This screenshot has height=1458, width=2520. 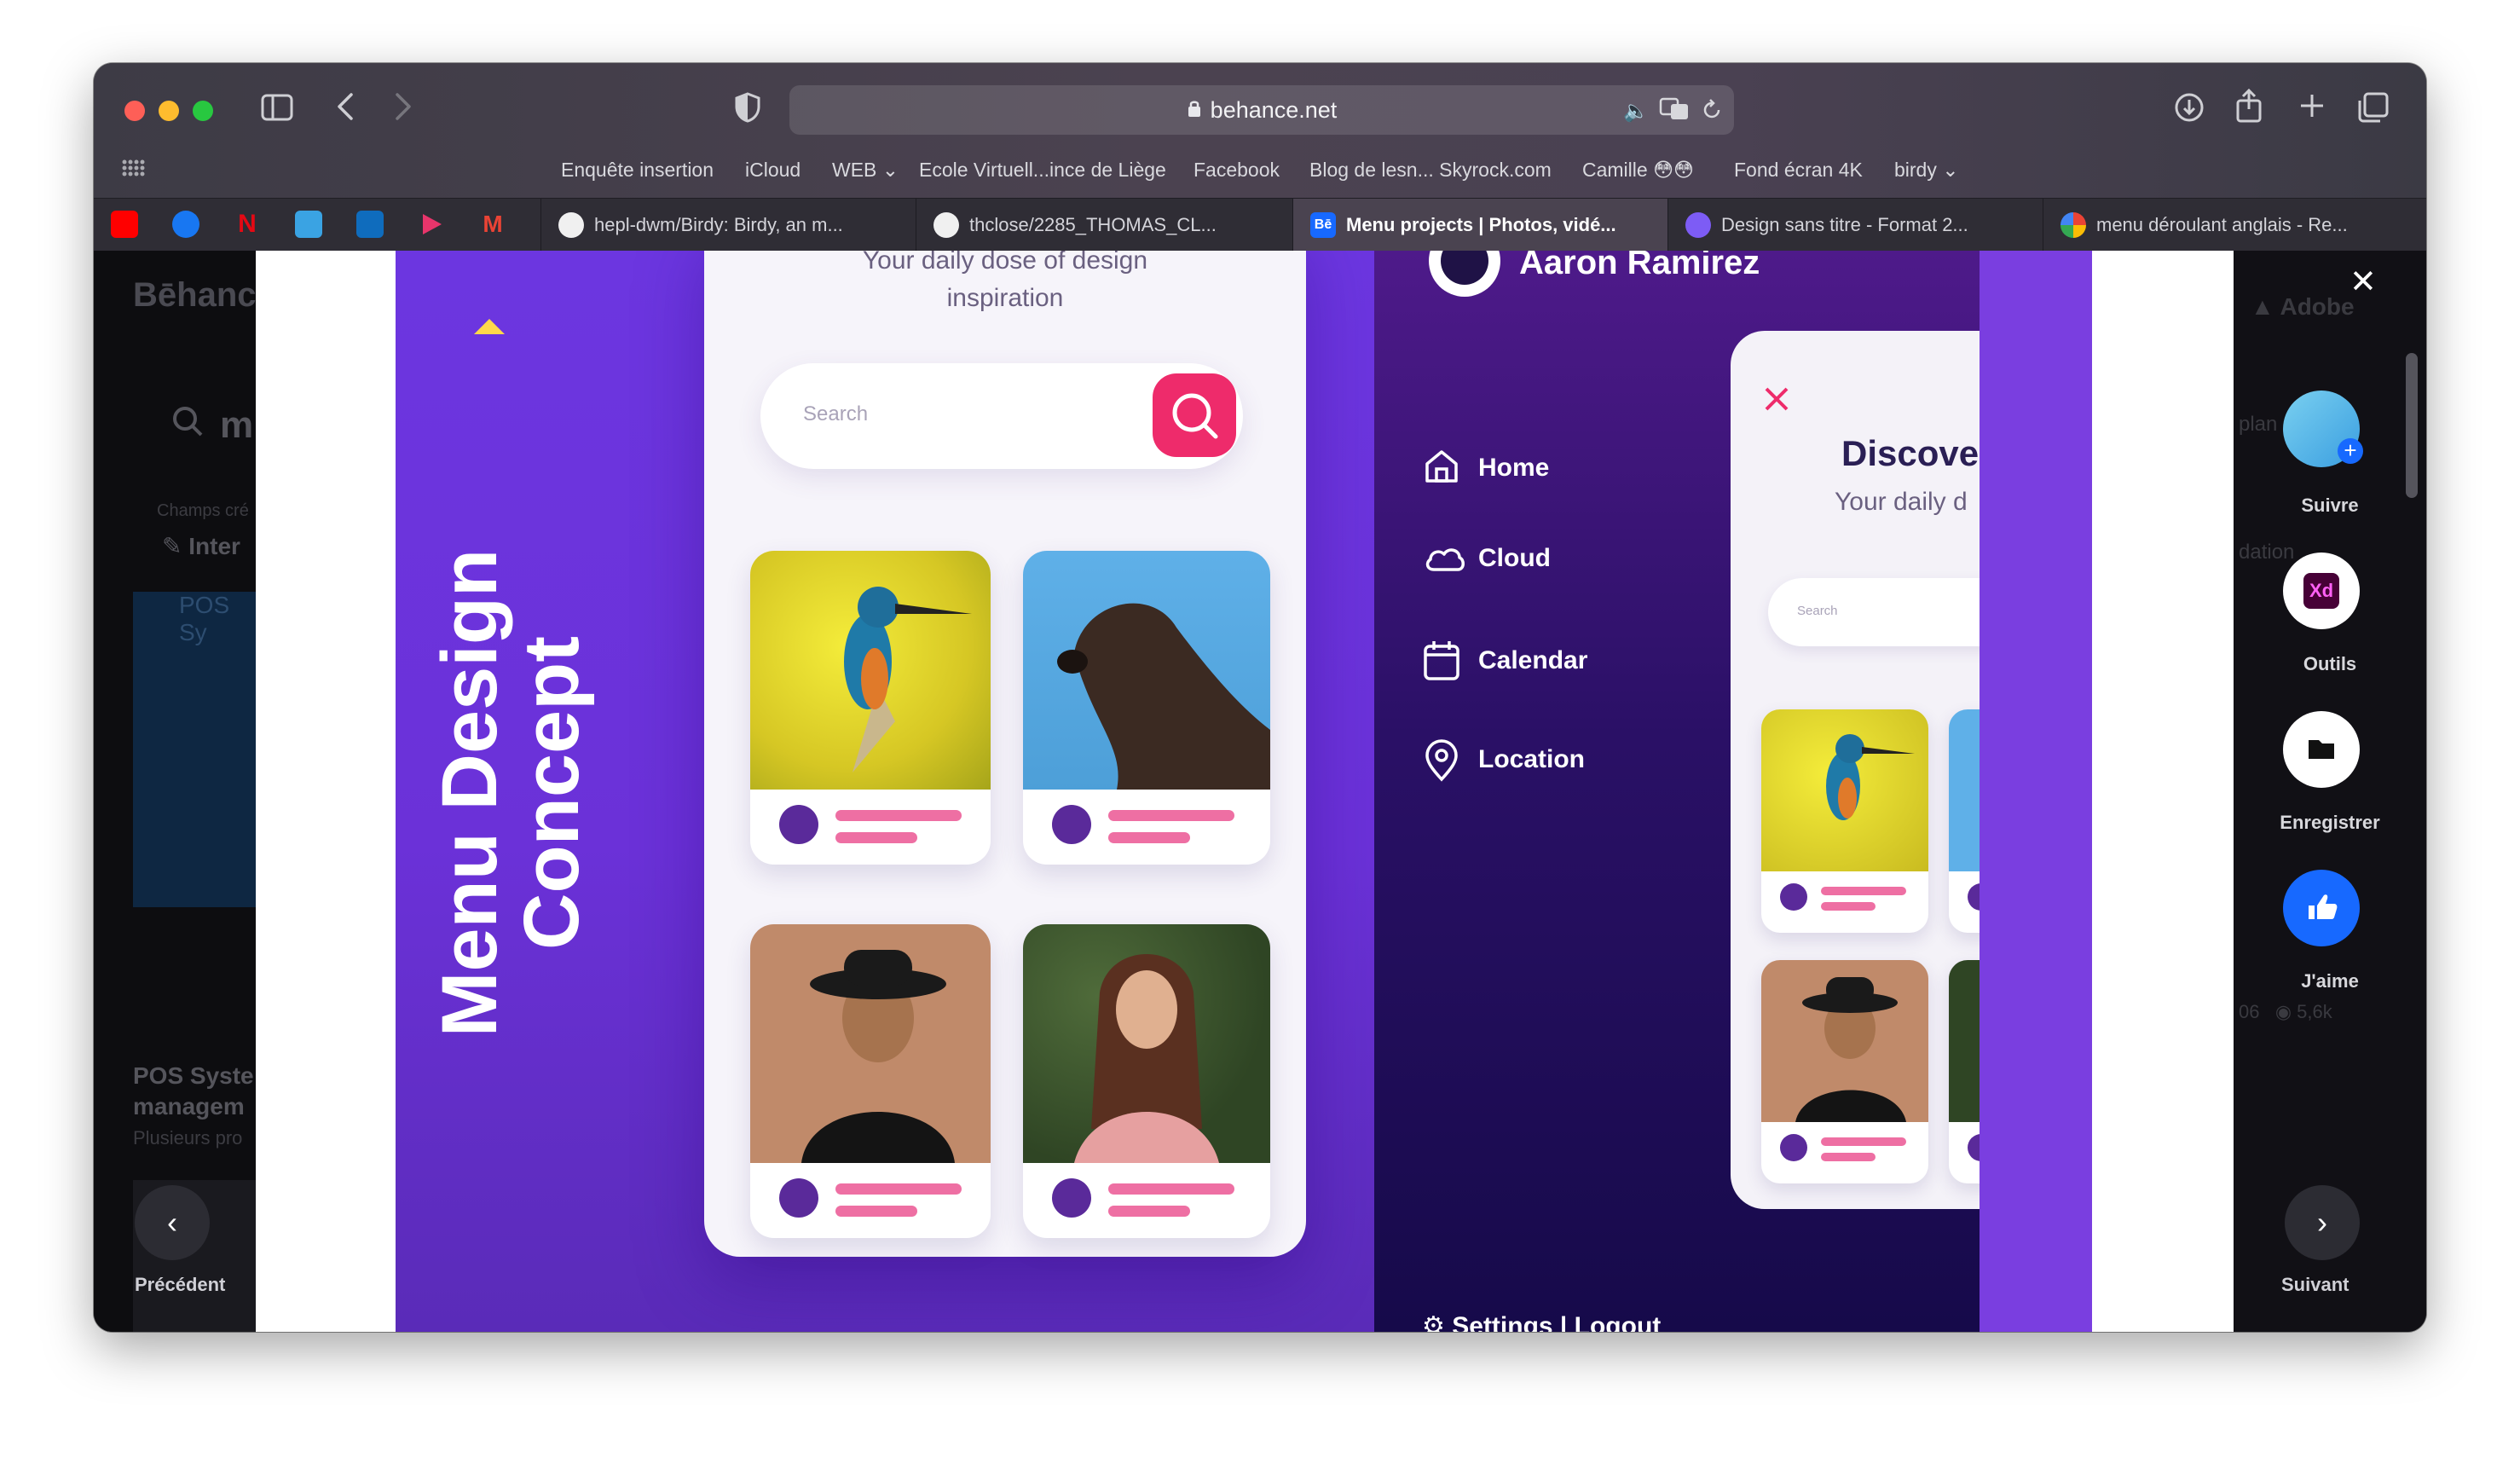 What do you see at coordinates (2321, 591) in the screenshot?
I see `tools-button: Xd` at bounding box center [2321, 591].